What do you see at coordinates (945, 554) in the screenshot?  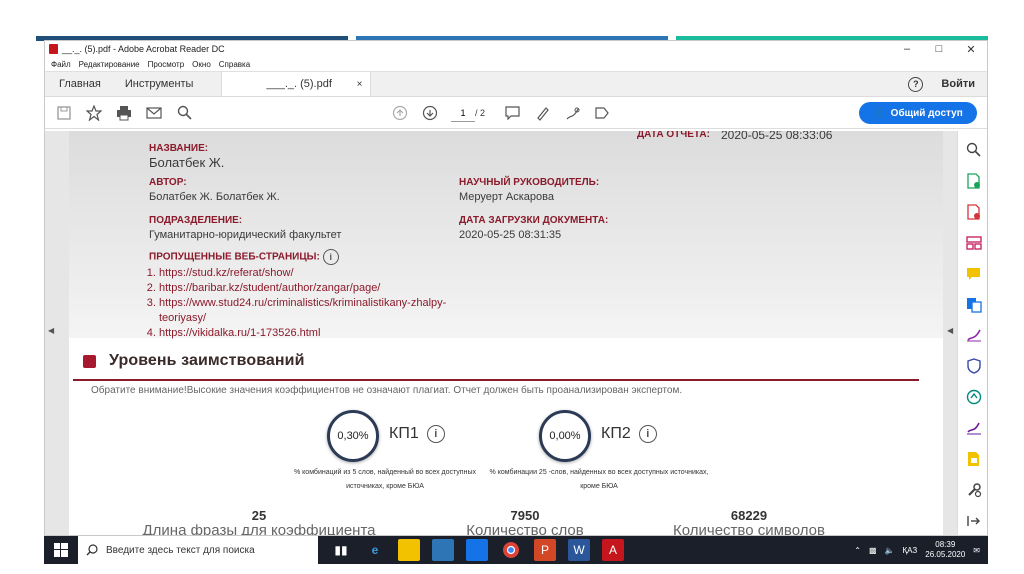 I see `clock-date: 26.05.2020` at bounding box center [945, 554].